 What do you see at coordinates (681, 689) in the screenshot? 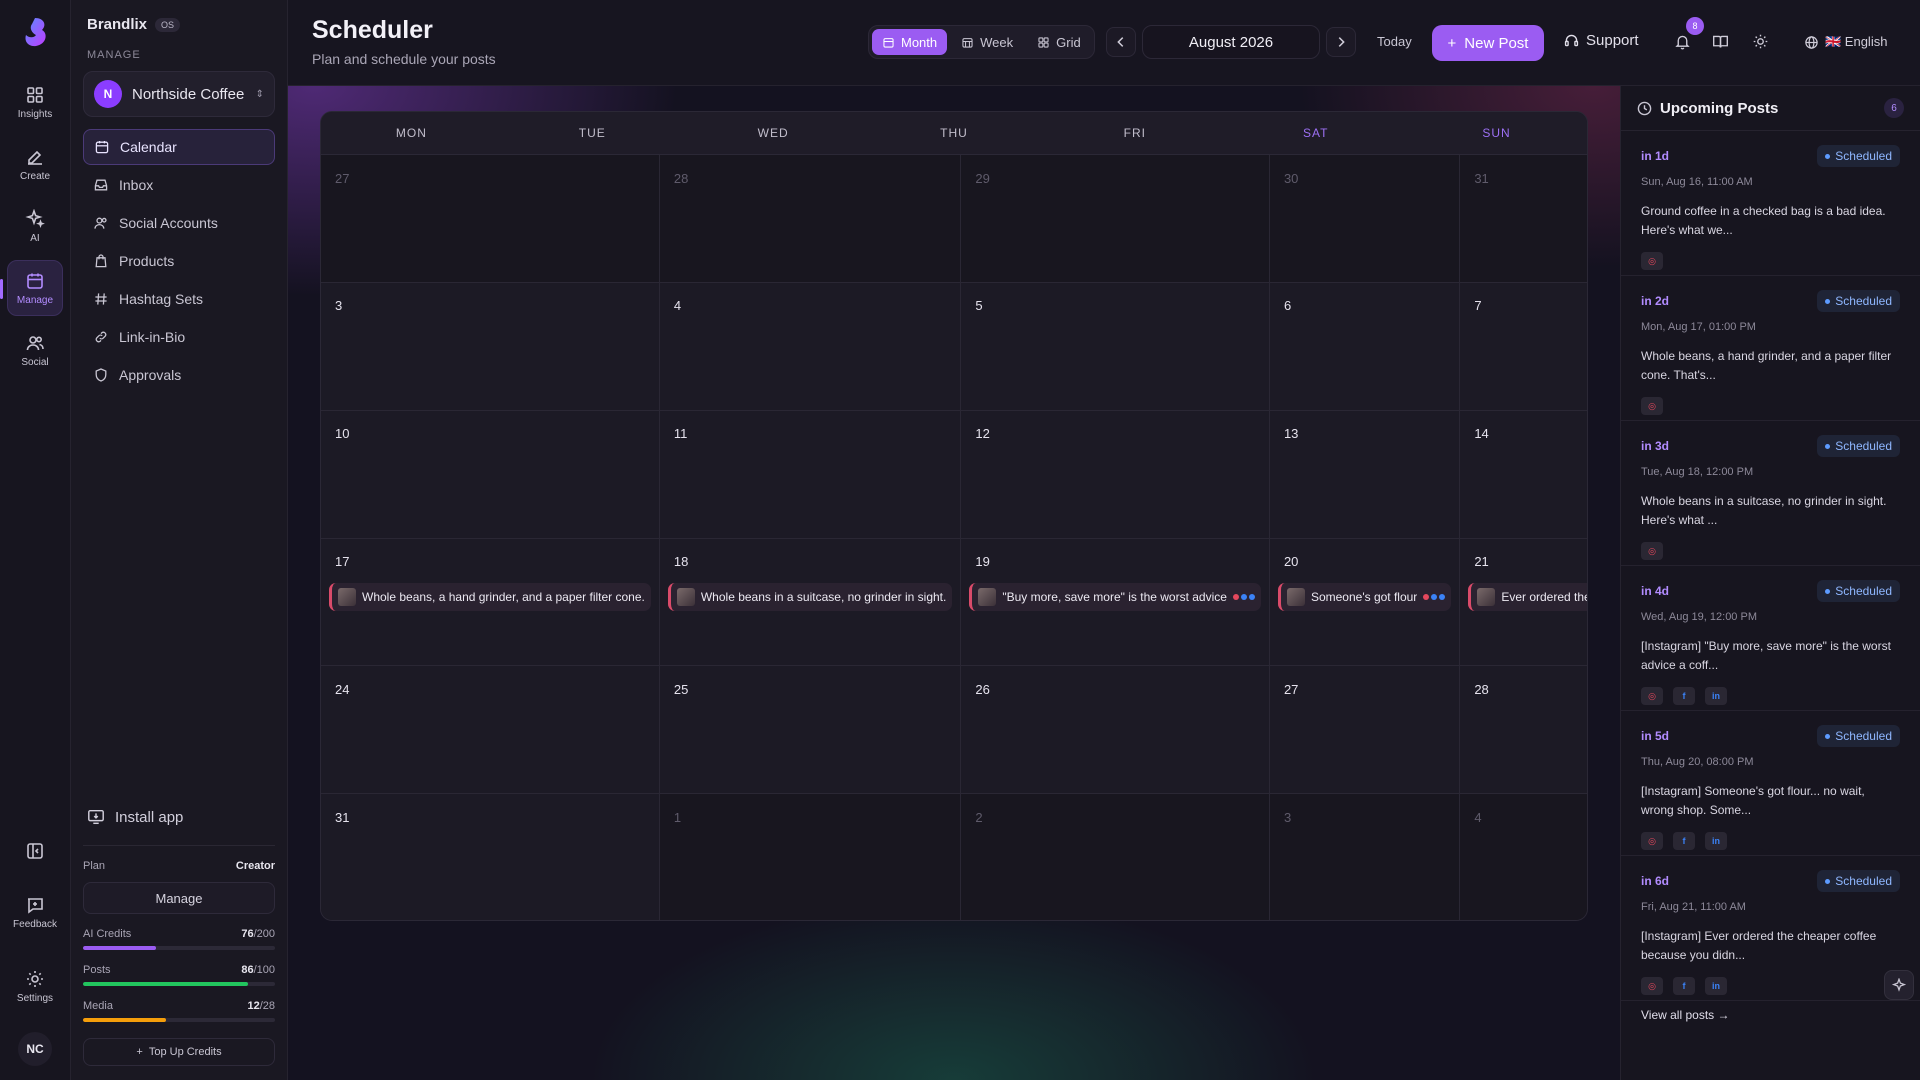
I see `day-number: 25` at bounding box center [681, 689].